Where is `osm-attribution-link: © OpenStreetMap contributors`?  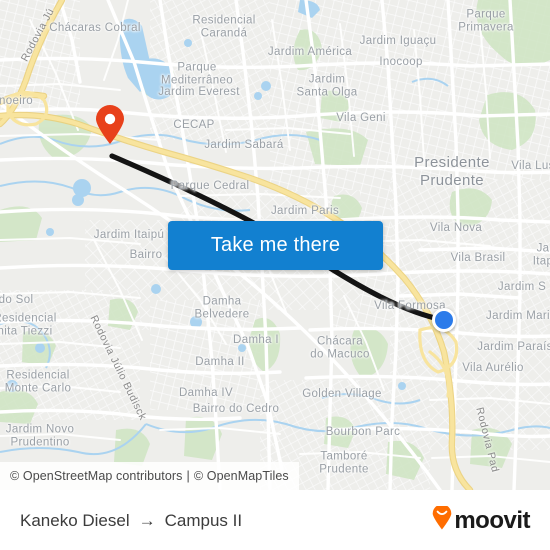
osm-attribution-link: © OpenStreetMap contributors is located at coordinates (96, 476).